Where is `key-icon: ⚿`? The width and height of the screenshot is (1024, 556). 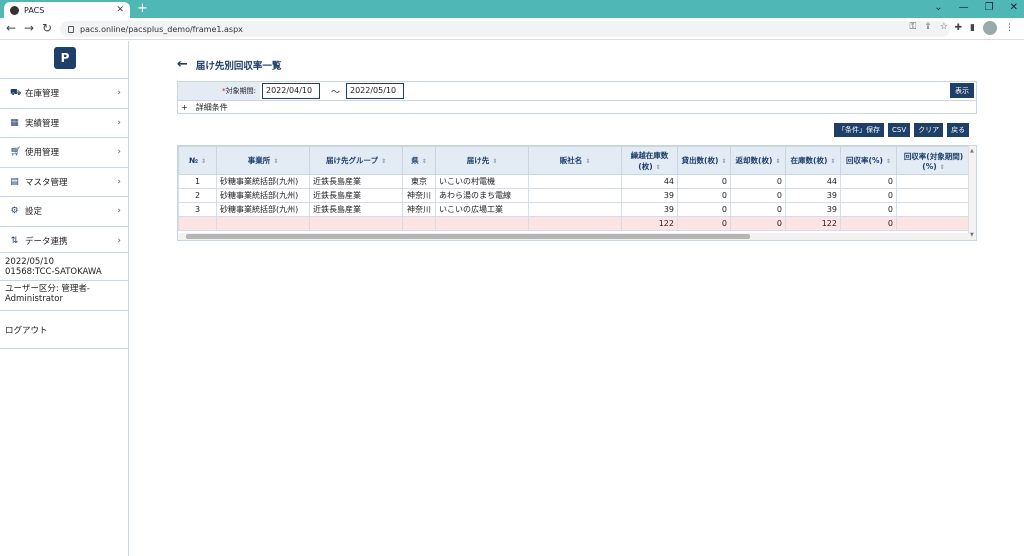
key-icon: ⚿ is located at coordinates (913, 27).